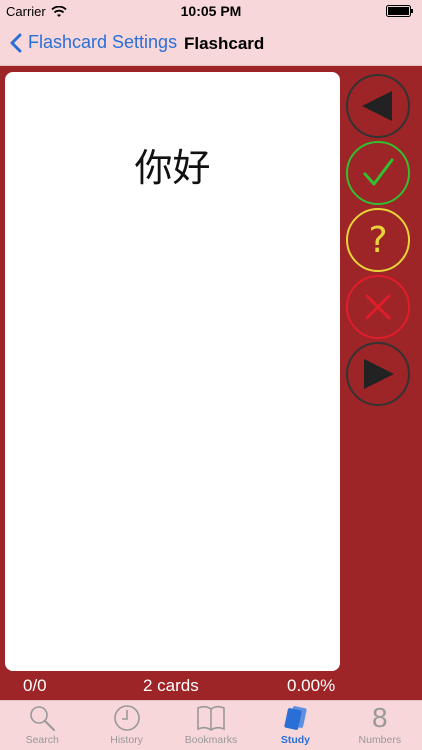  I want to click on tab-label-search: Search, so click(42, 740).